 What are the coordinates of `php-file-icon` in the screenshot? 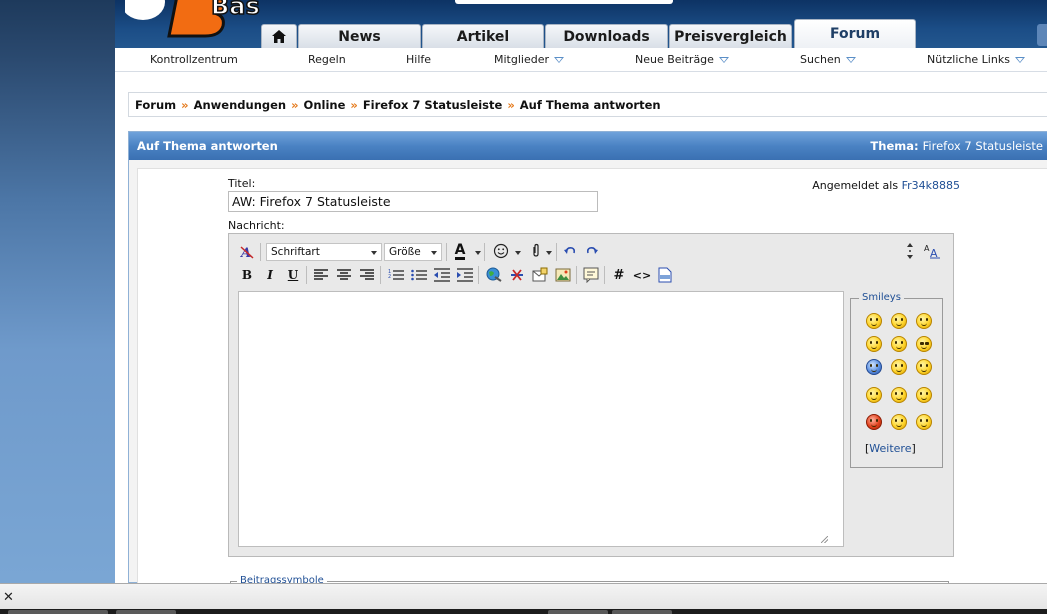 It's located at (665, 275).